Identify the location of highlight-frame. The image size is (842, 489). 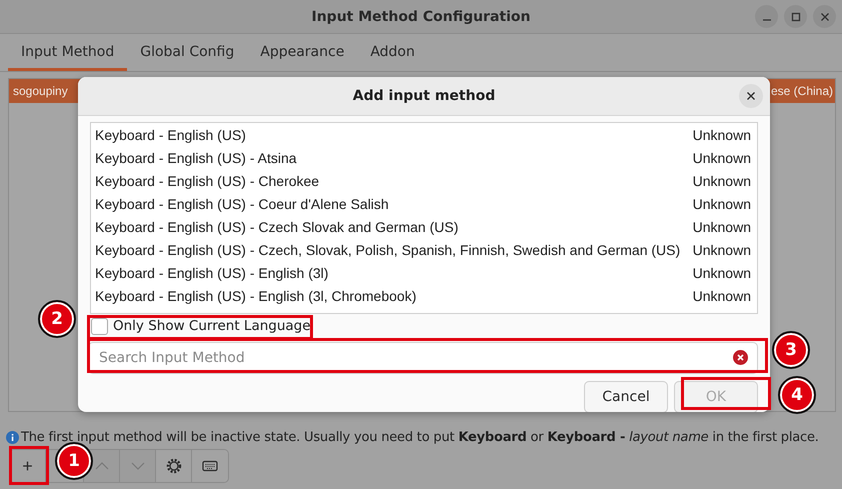
(29, 465).